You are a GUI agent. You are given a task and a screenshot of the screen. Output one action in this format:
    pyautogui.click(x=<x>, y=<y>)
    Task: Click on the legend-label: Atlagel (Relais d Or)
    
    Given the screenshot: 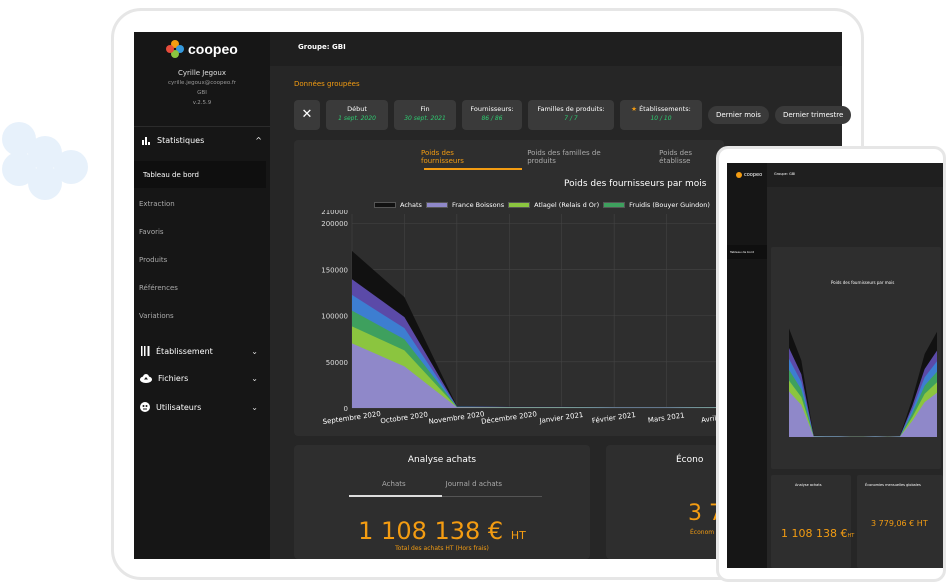 What is the action you would take?
    pyautogui.click(x=567, y=205)
    